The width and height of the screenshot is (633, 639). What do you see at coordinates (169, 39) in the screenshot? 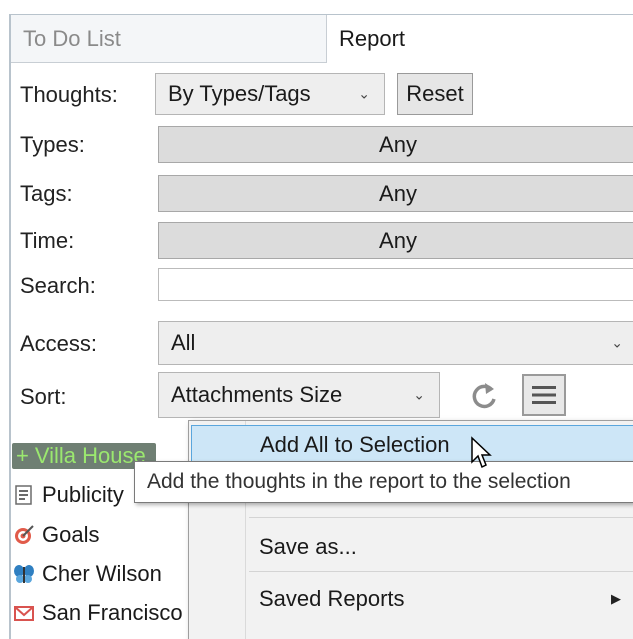
I see `tab-to-do-list: To Do List` at bounding box center [169, 39].